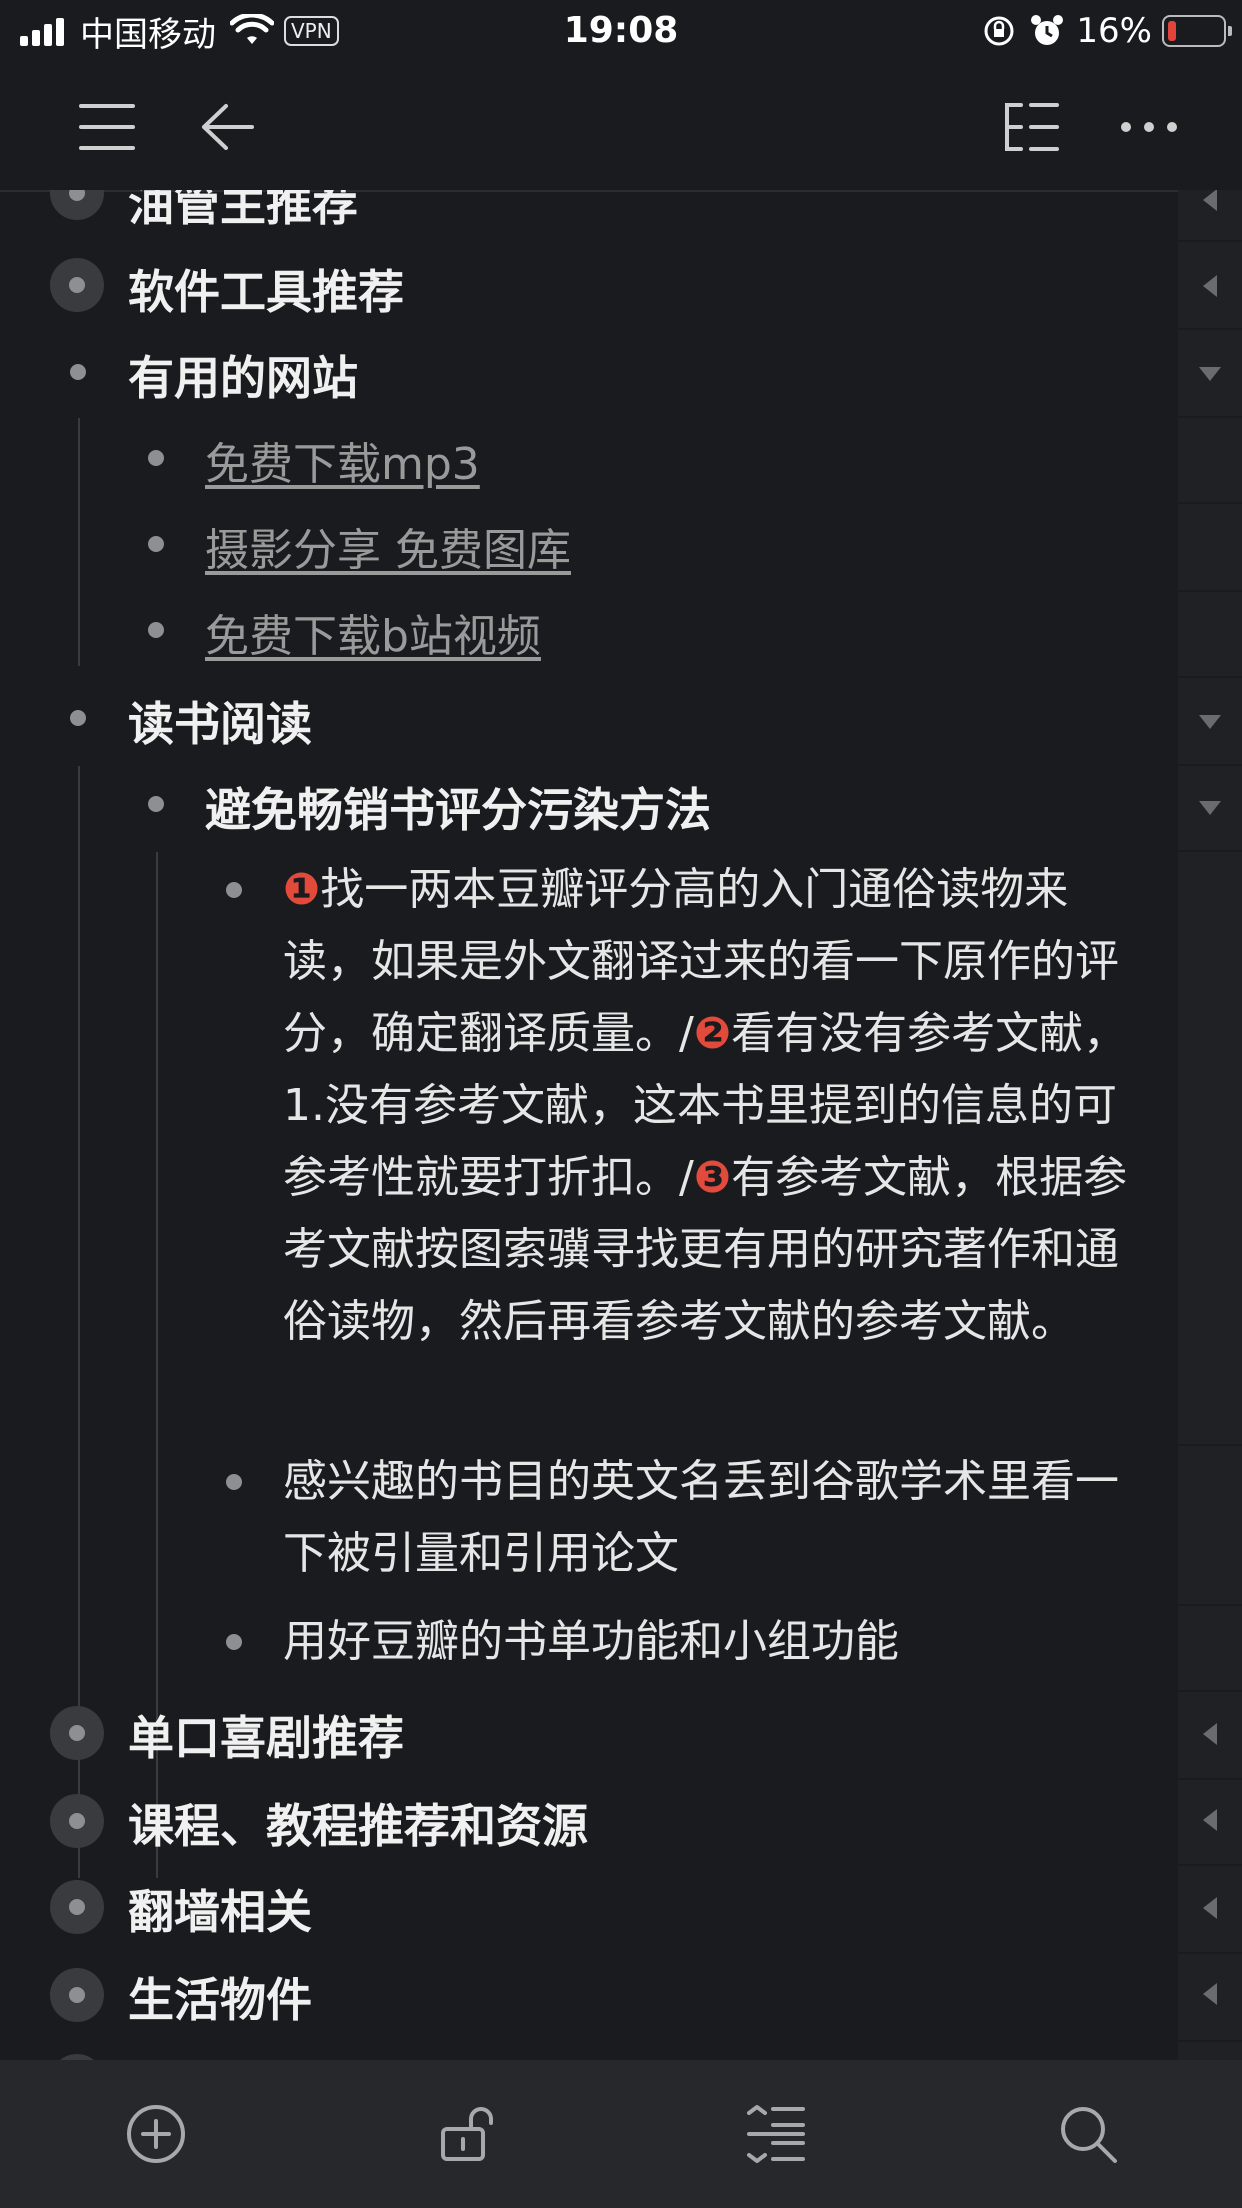 The height and width of the screenshot is (2208, 1242). I want to click on status-right: 16%, so click(1107, 31).